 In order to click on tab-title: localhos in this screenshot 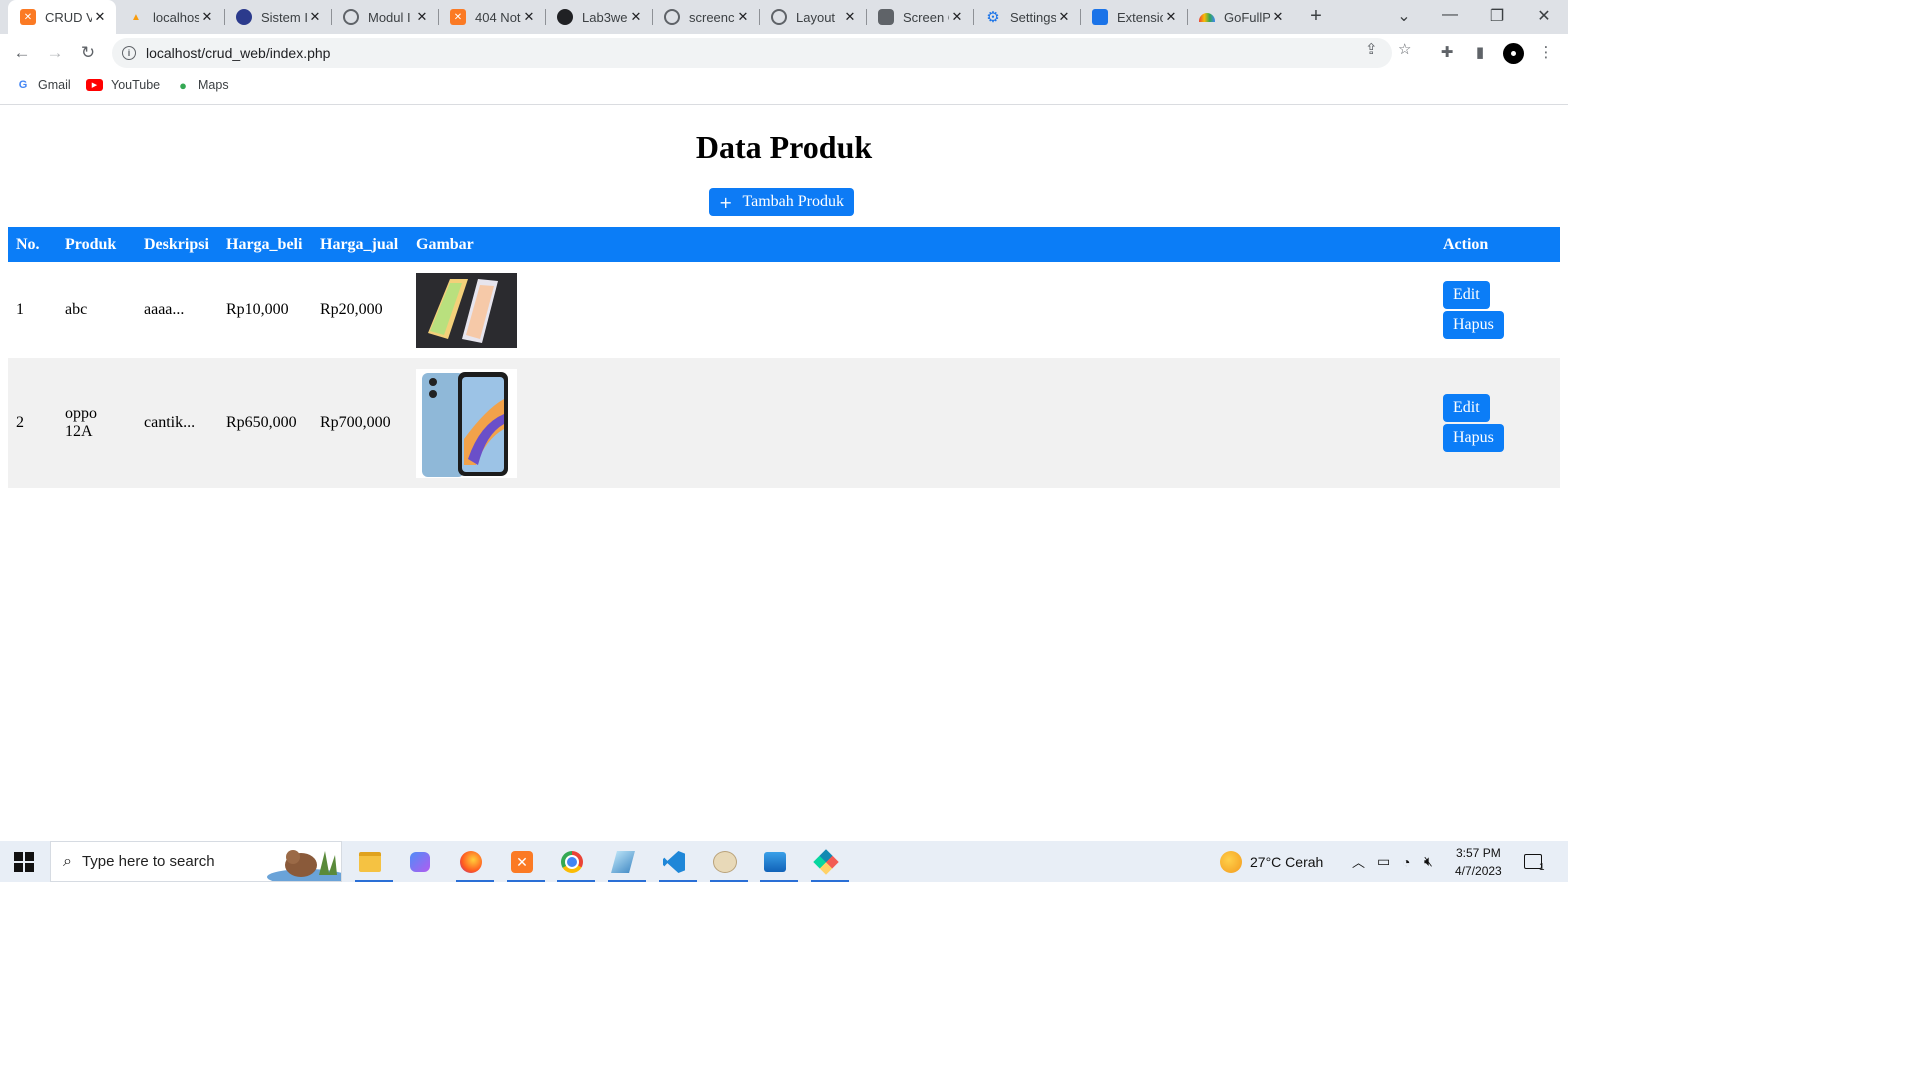, I will do `click(176, 17)`.